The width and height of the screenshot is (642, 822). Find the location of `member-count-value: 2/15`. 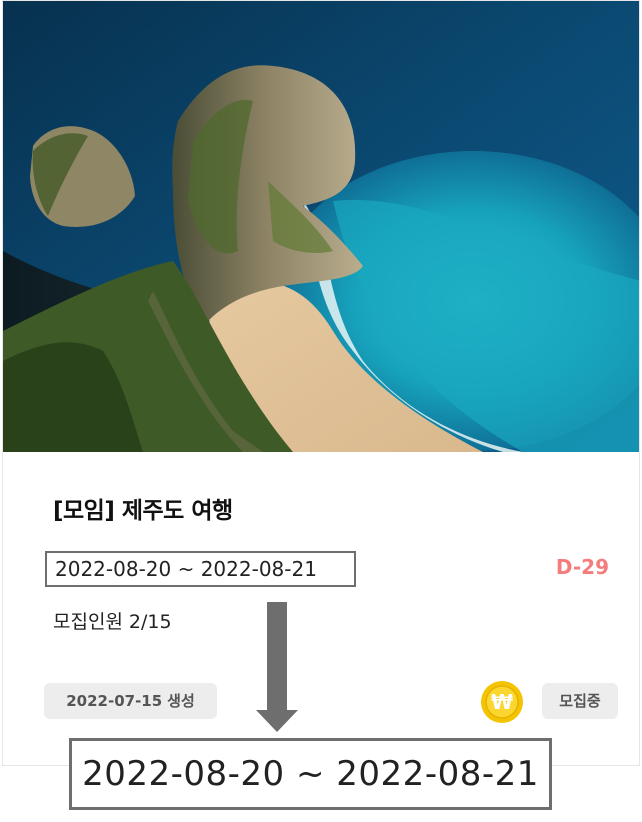

member-count-value: 2/15 is located at coordinates (150, 622).